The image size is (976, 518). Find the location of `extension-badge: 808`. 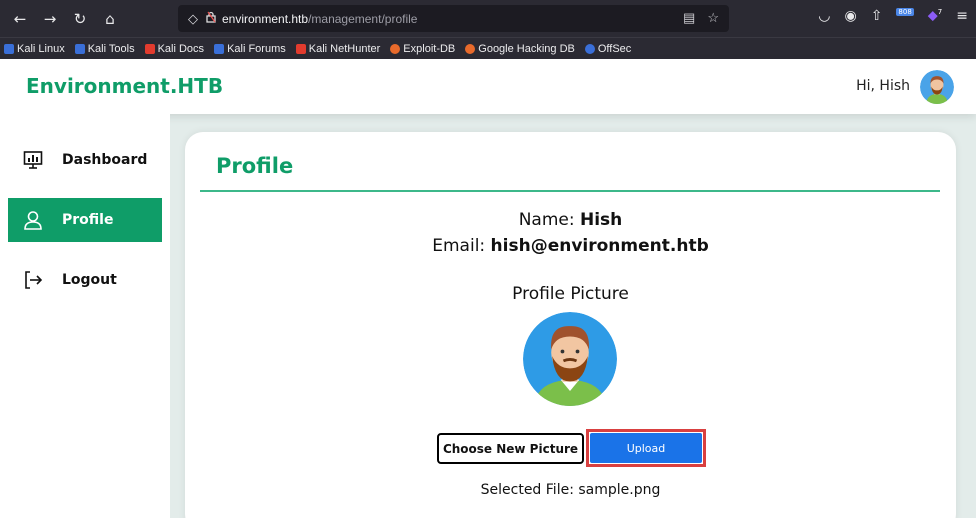

extension-badge: 808 is located at coordinates (905, 12).